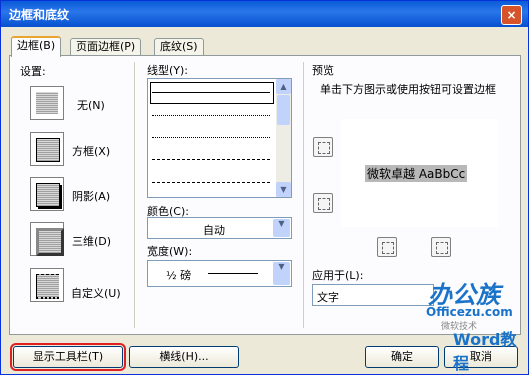 The height and width of the screenshot is (375, 529). I want to click on selected-style-row, so click(212, 93).